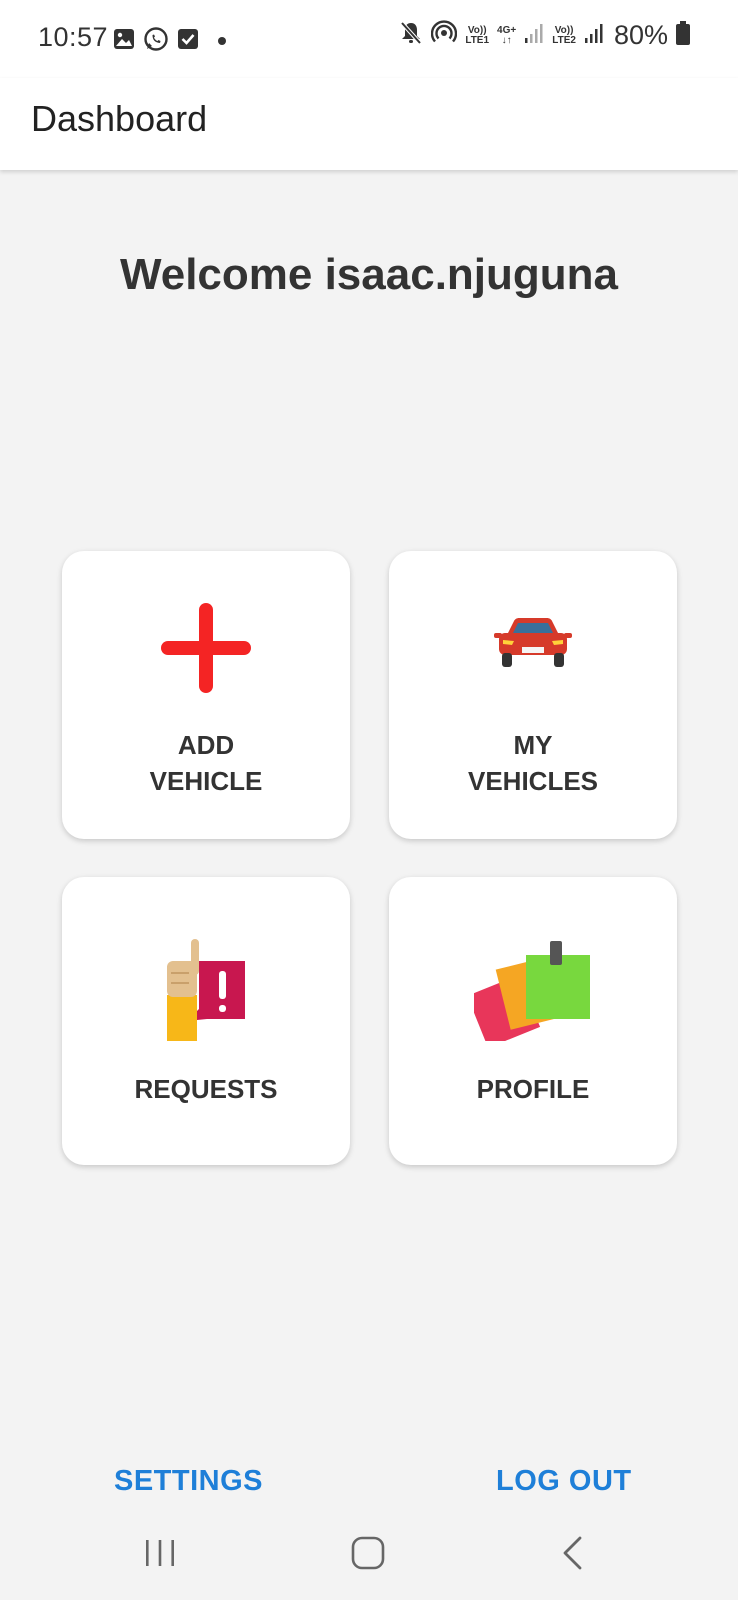  Describe the element at coordinates (564, 30) in the screenshot. I see `sim2-top-label: Vo))` at that location.